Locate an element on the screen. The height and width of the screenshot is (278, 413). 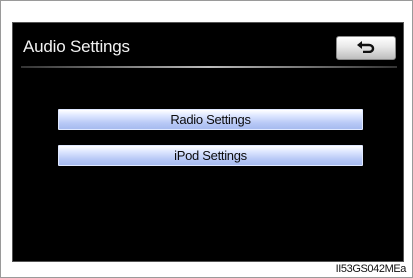
page-title: Audio Settings is located at coordinates (76, 46).